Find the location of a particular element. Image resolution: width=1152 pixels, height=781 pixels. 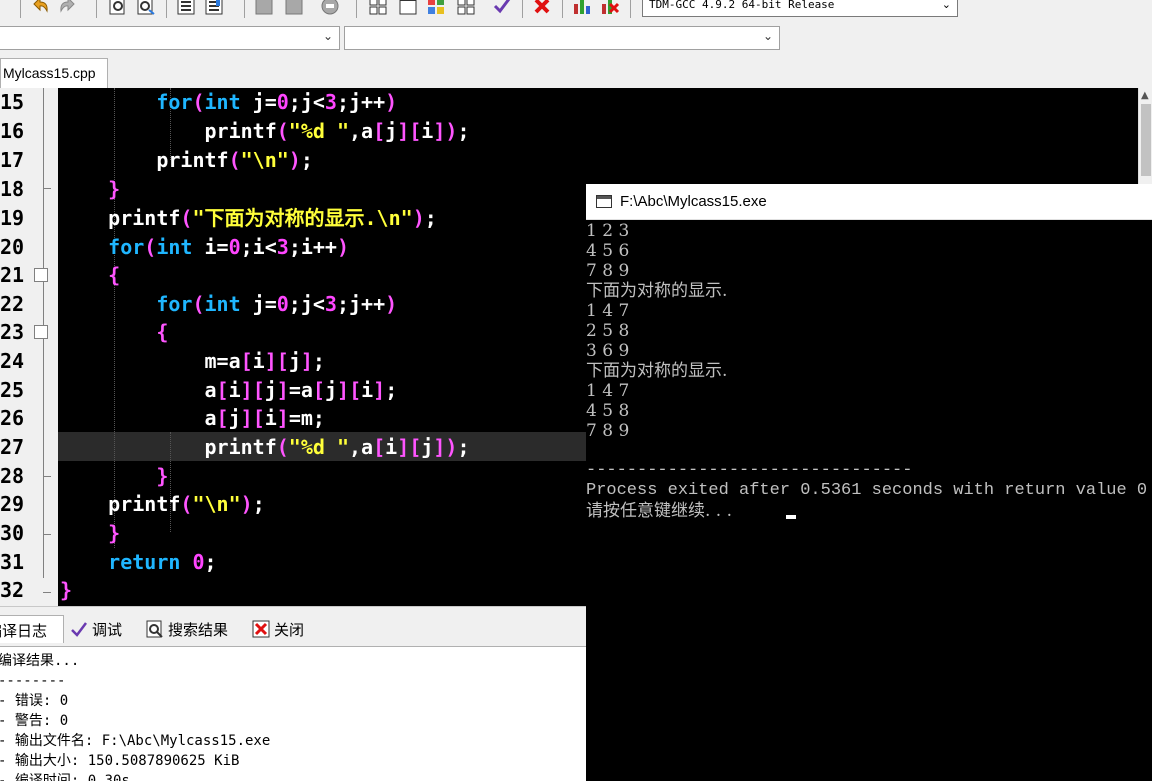

code-line: for(int i=0;i<3;i++) is located at coordinates (204, 247).